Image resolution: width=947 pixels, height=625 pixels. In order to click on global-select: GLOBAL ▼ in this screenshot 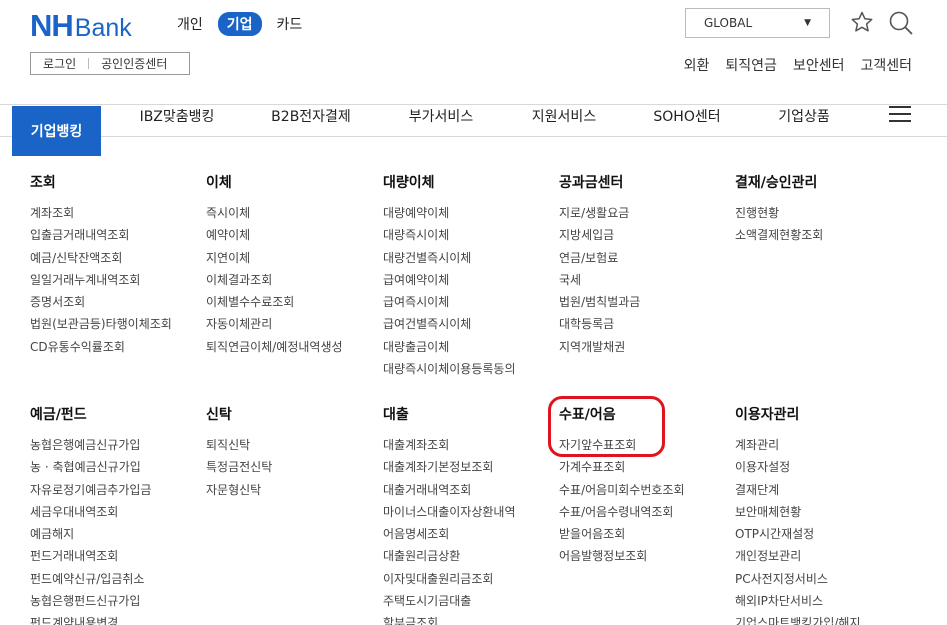, I will do `click(757, 23)`.